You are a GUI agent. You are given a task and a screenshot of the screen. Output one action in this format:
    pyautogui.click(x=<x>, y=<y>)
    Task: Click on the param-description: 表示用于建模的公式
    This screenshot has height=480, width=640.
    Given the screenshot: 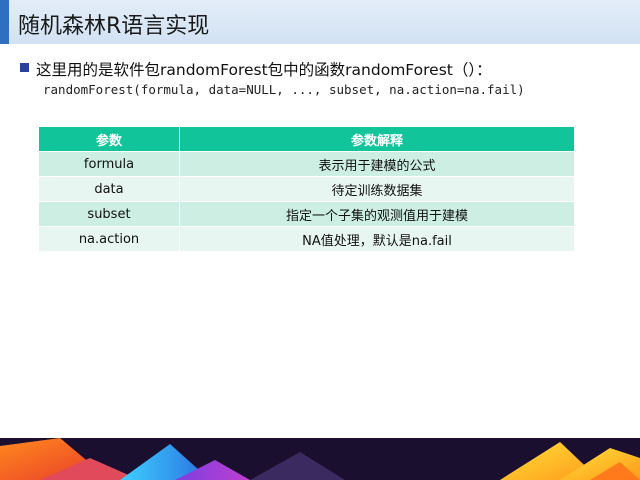 What is the action you would take?
    pyautogui.click(x=376, y=164)
    